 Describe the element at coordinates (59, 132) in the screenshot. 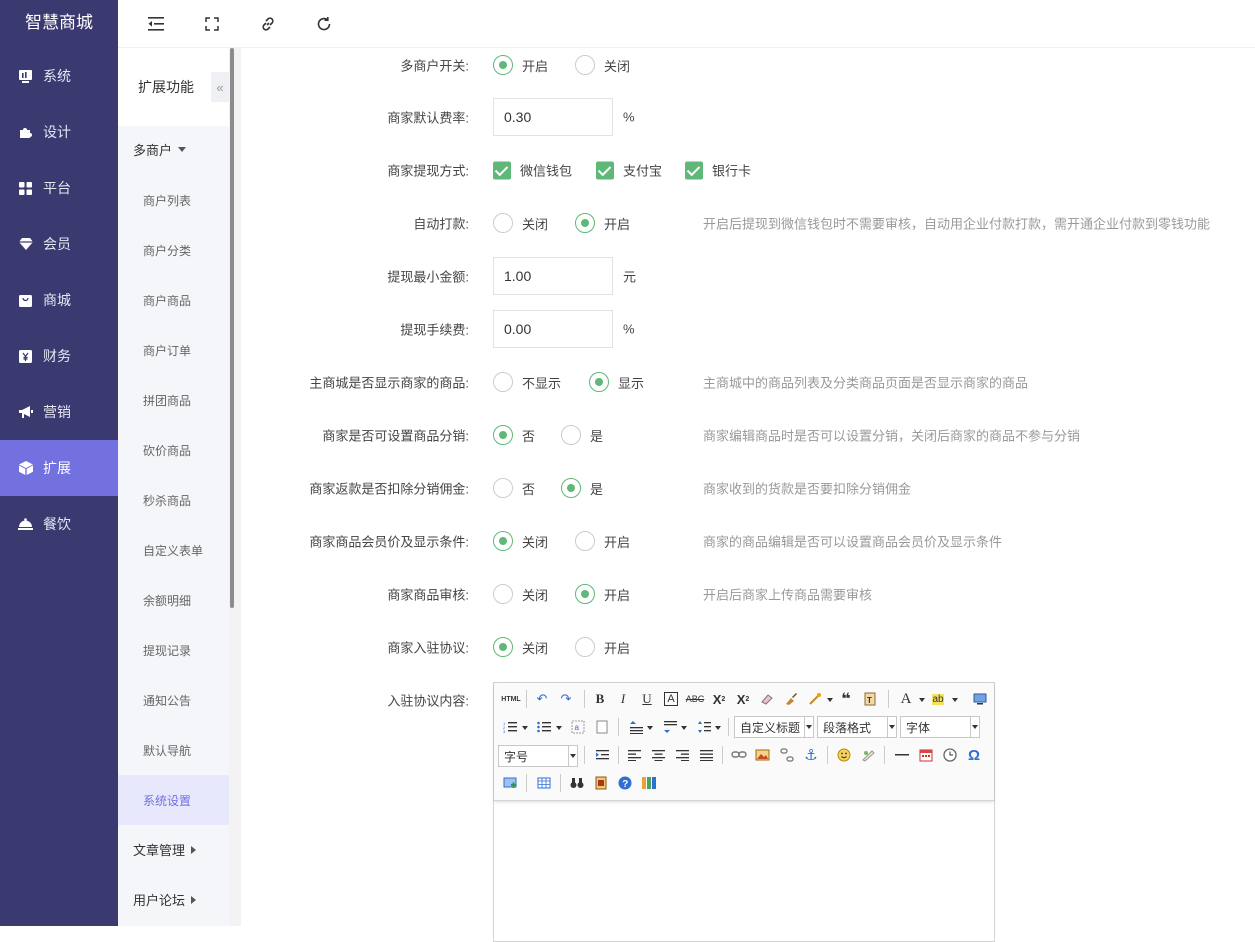

I see `sidebar-item-1: 设计` at that location.